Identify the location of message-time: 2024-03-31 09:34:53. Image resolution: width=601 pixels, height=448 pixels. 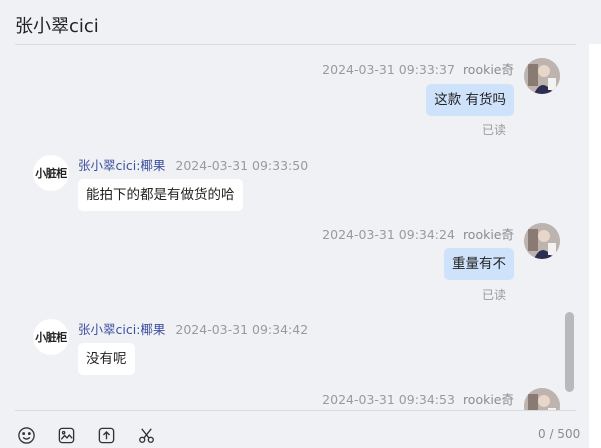
(388, 399).